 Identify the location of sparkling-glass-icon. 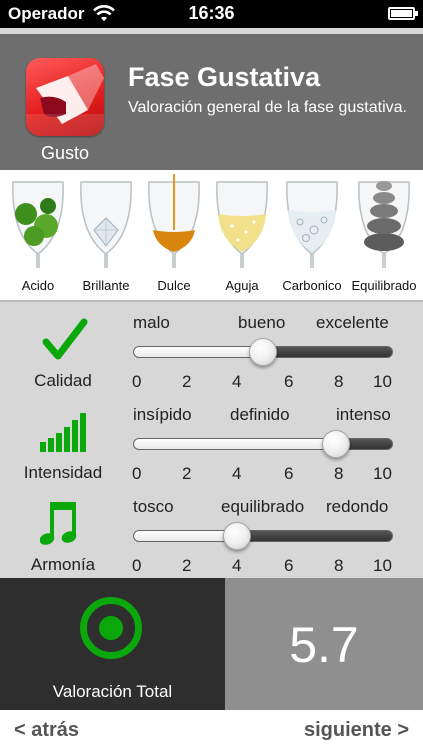
(242, 224).